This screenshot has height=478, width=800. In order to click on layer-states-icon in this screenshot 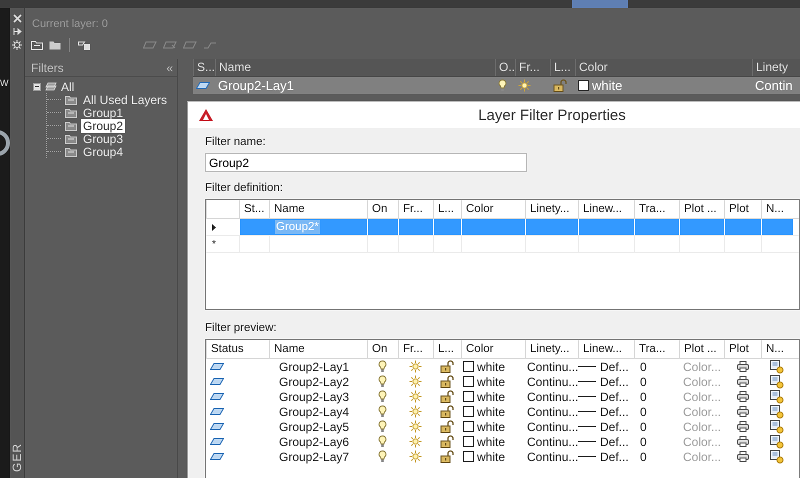, I will do `click(84, 45)`.